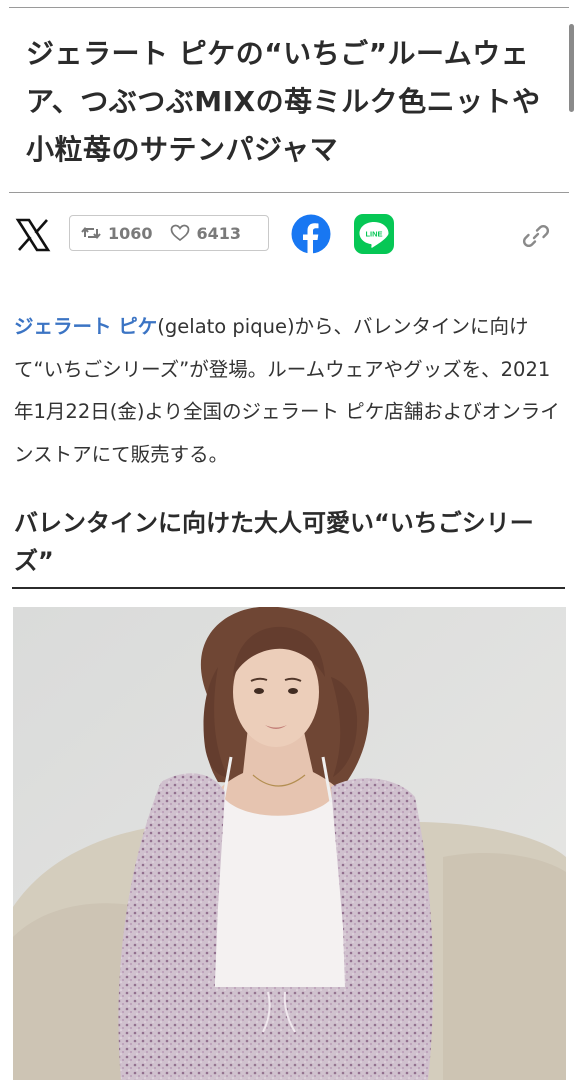 The width and height of the screenshot is (578, 1080). Describe the element at coordinates (91, 233) in the screenshot. I see `retweet-icon` at that location.